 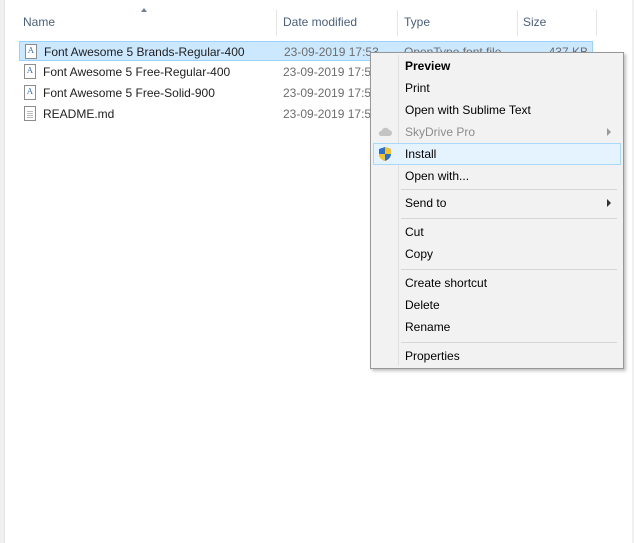 What do you see at coordinates (385, 154) in the screenshot?
I see `uac-shield-icon` at bounding box center [385, 154].